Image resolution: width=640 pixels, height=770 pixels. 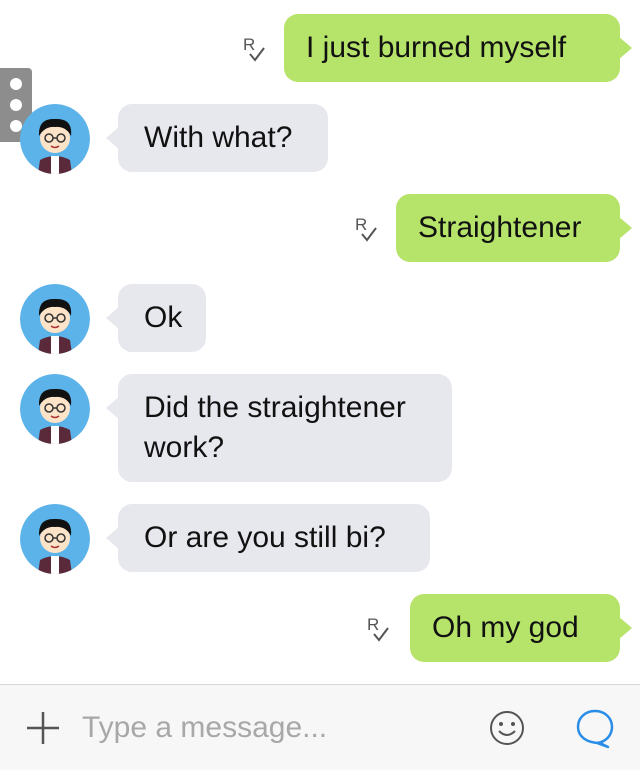 What do you see at coordinates (163, 317) in the screenshot?
I see `message-text: Ok` at bounding box center [163, 317].